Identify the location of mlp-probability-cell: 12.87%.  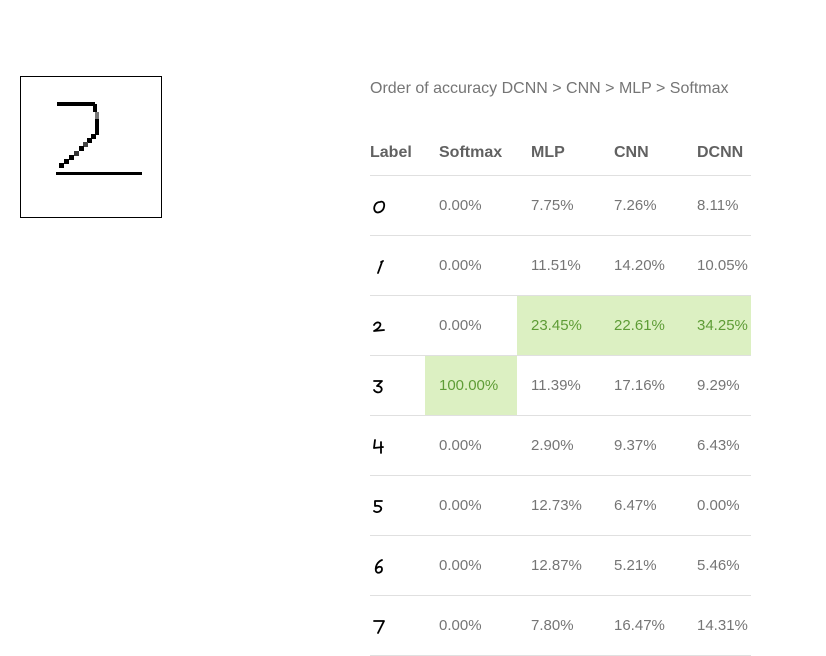
(558, 565).